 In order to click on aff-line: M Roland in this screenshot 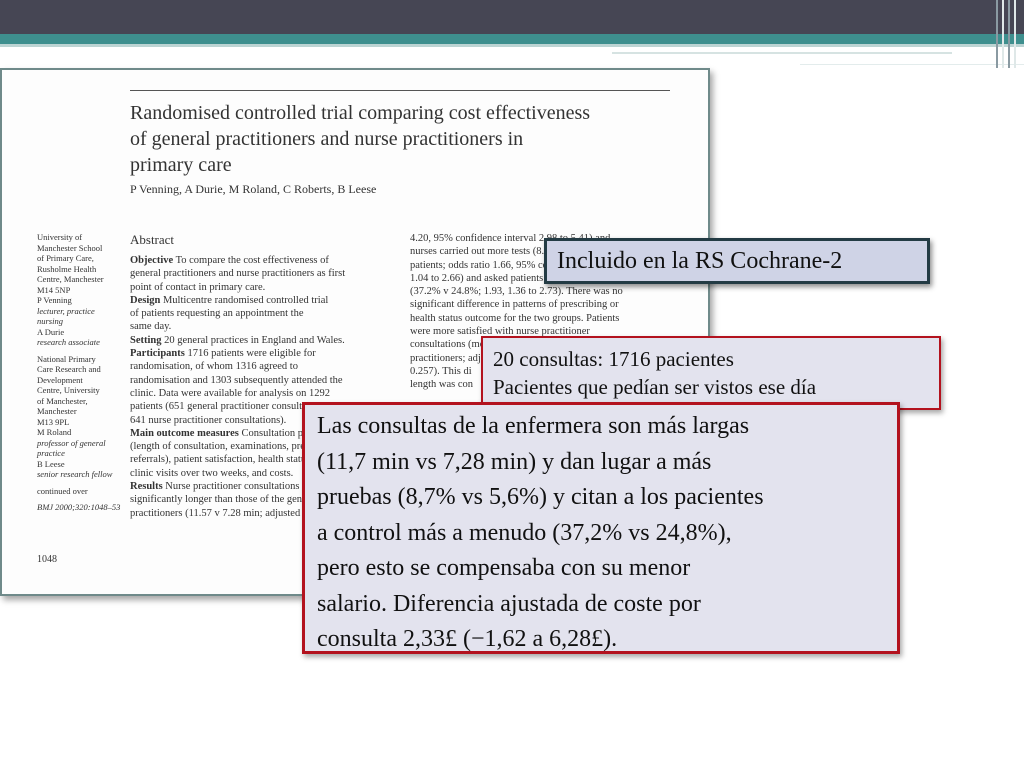, I will do `click(54, 432)`.